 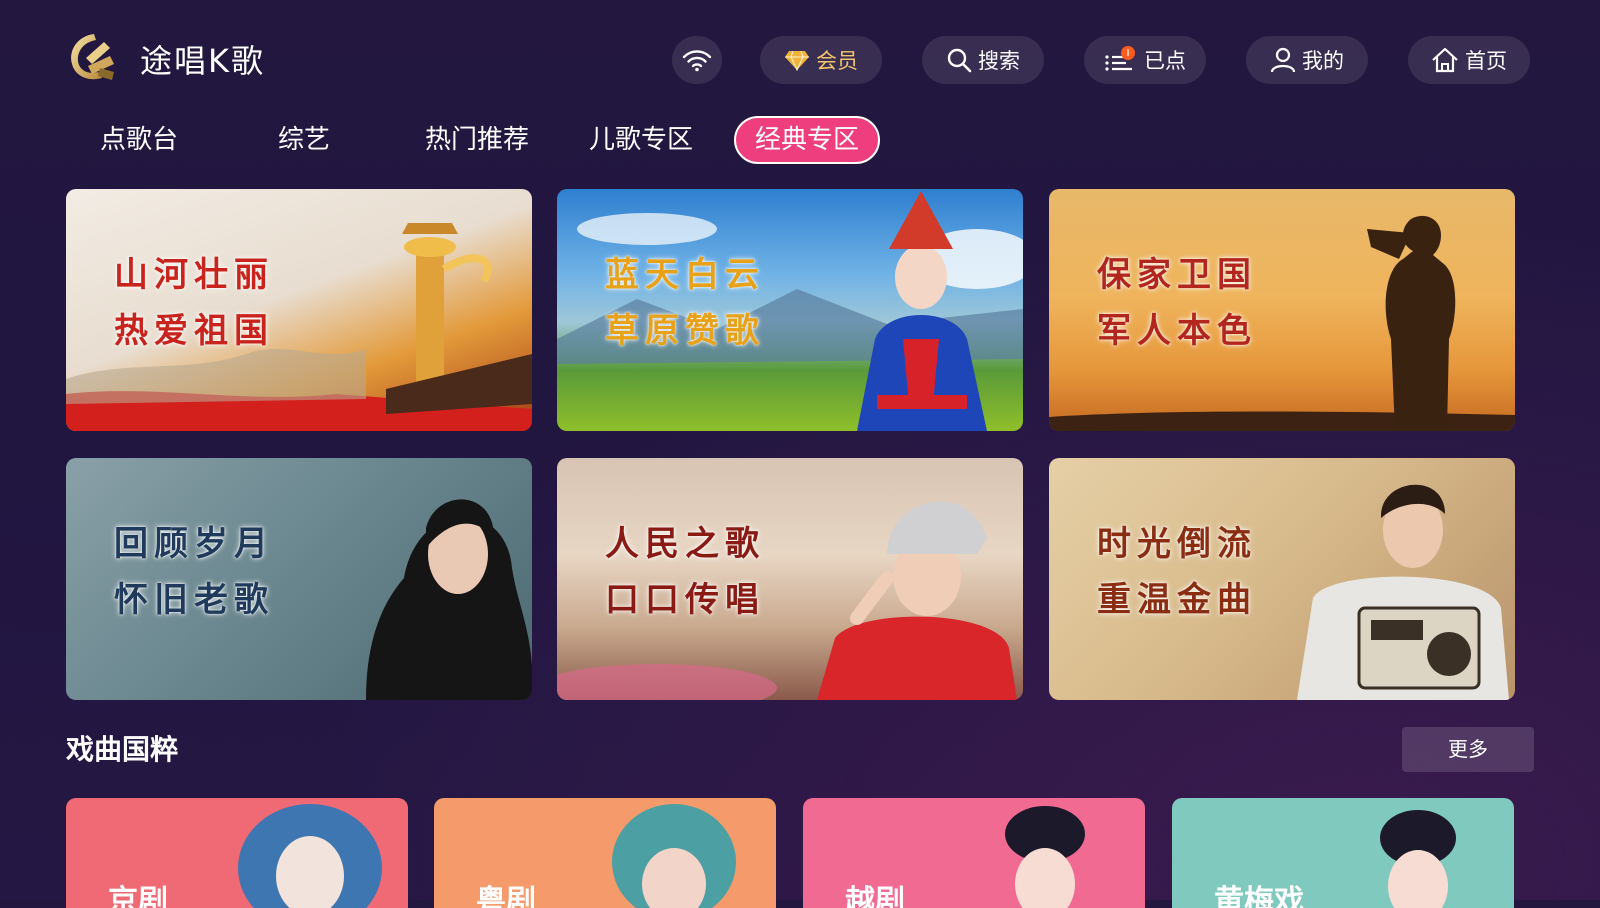 I want to click on opera-name: 粤剧, so click(x=506, y=896).